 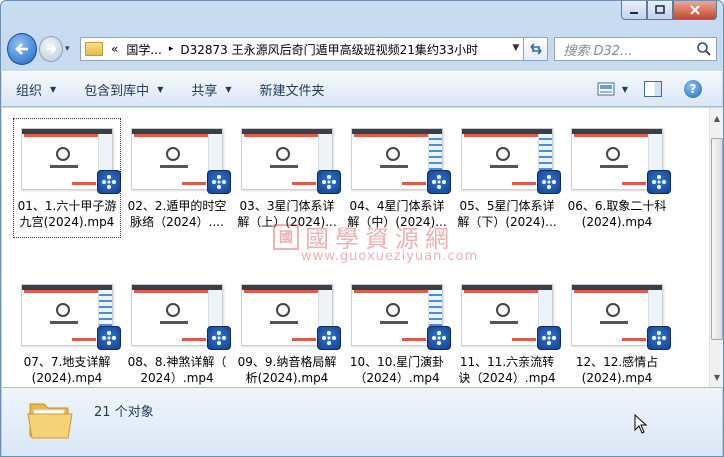 What do you see at coordinates (67, 330) in the screenshot?
I see `file-item: 07、7.地支详解 (2024).mp4` at bounding box center [67, 330].